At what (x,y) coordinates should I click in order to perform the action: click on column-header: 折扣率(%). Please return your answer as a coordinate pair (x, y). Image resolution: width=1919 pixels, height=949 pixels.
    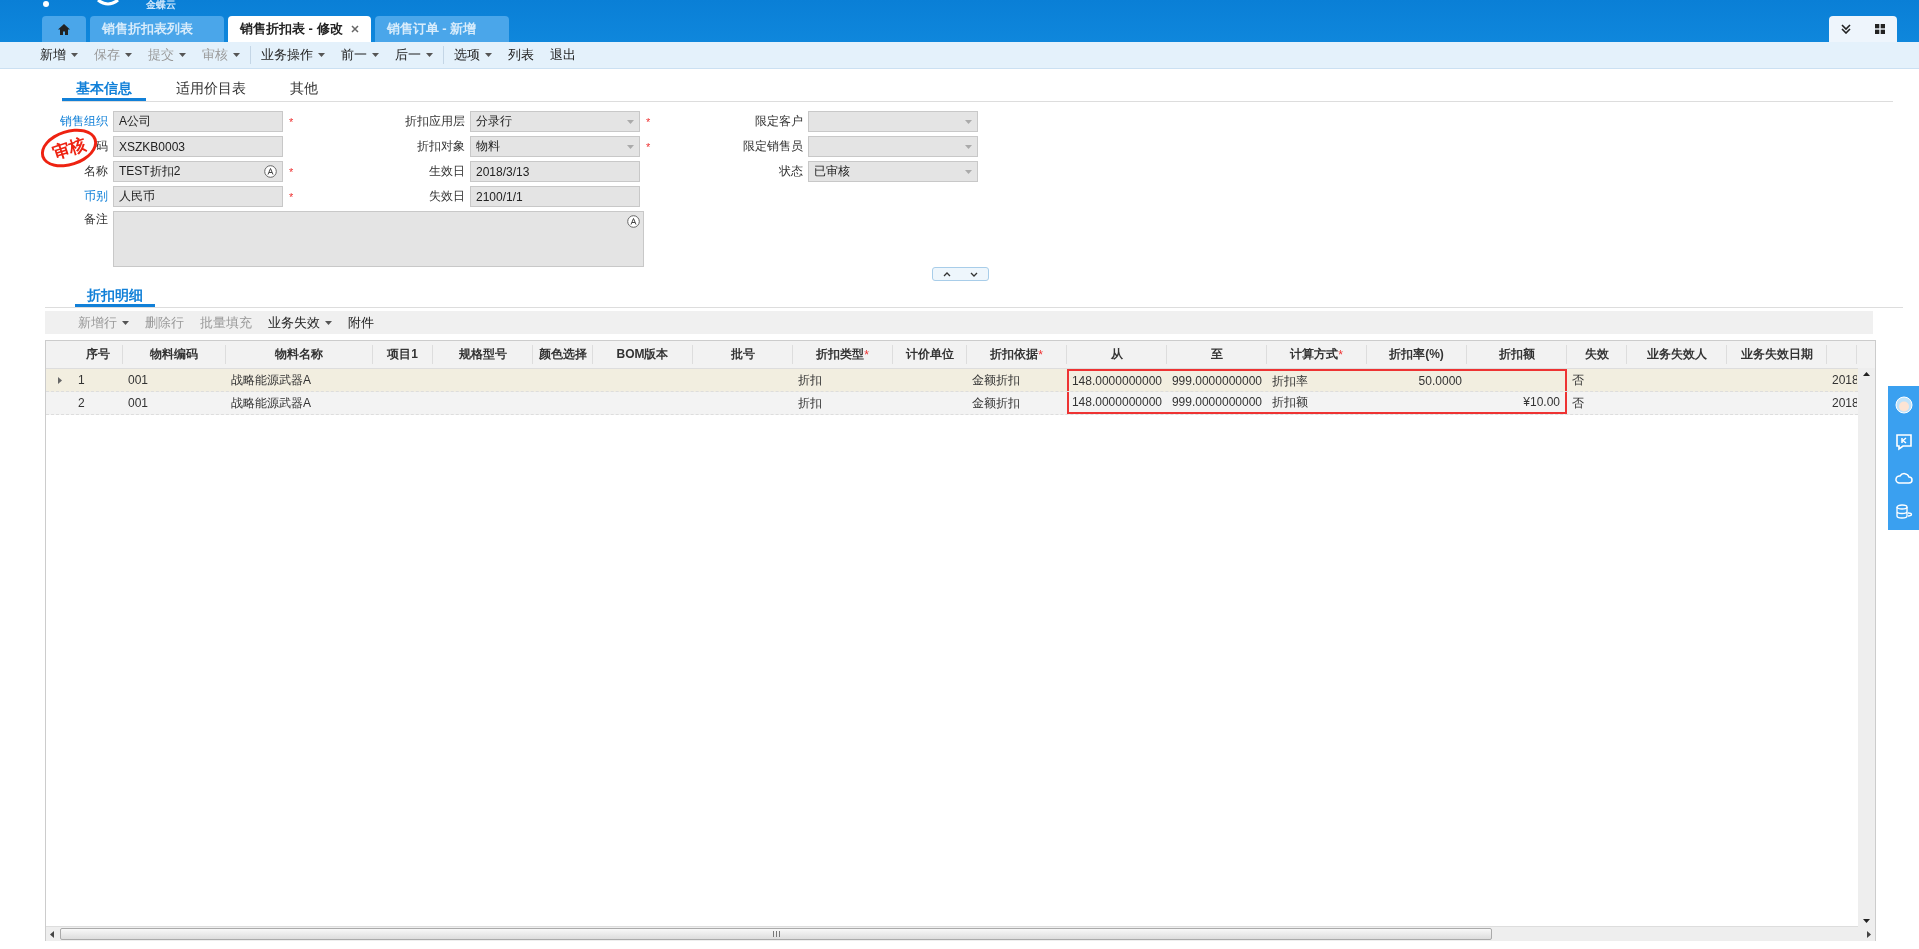
    Looking at the image, I should click on (1417, 354).